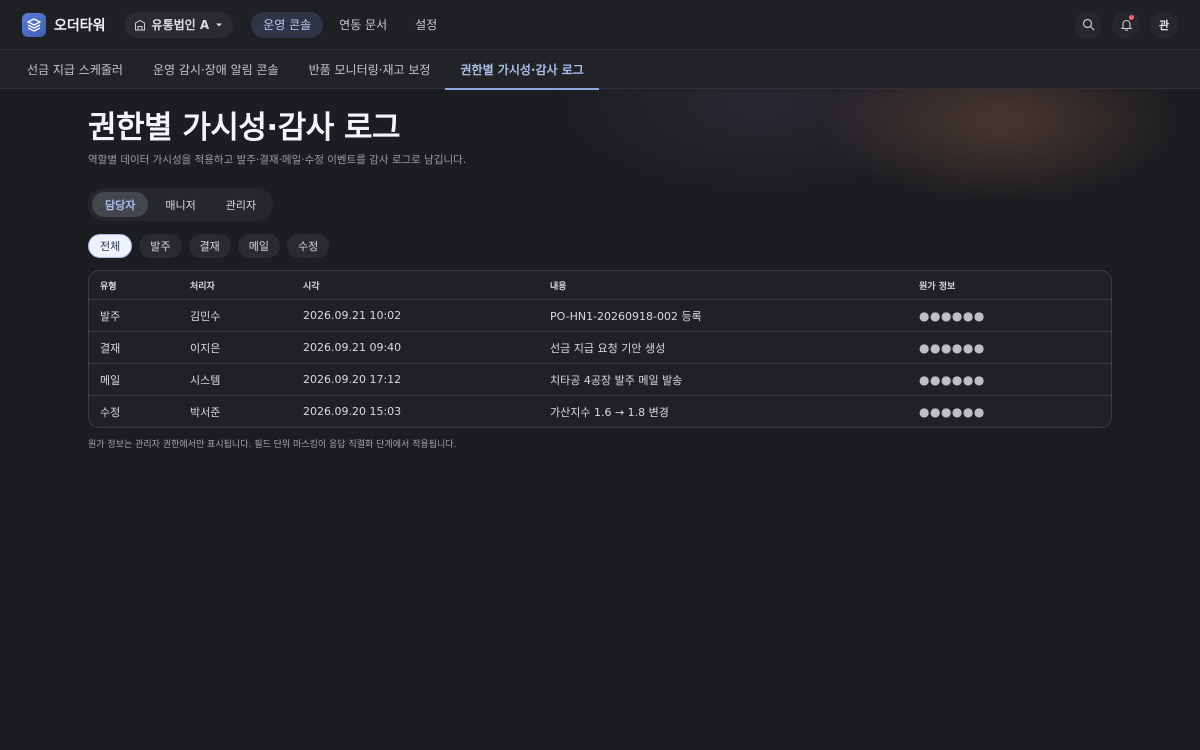 Image resolution: width=1200 pixels, height=750 pixels. I want to click on column-header-time: 시각, so click(311, 286).